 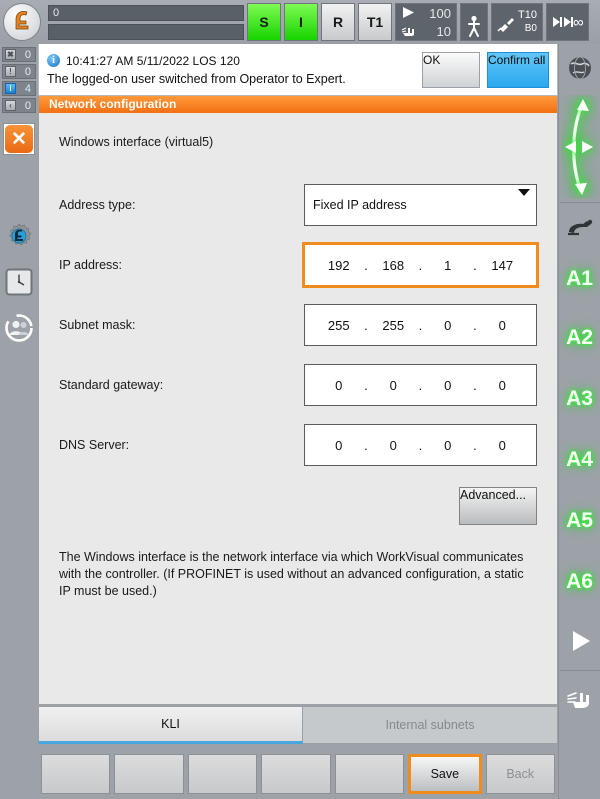 What do you see at coordinates (579, 641) in the screenshot?
I see `play-triangle-icon` at bounding box center [579, 641].